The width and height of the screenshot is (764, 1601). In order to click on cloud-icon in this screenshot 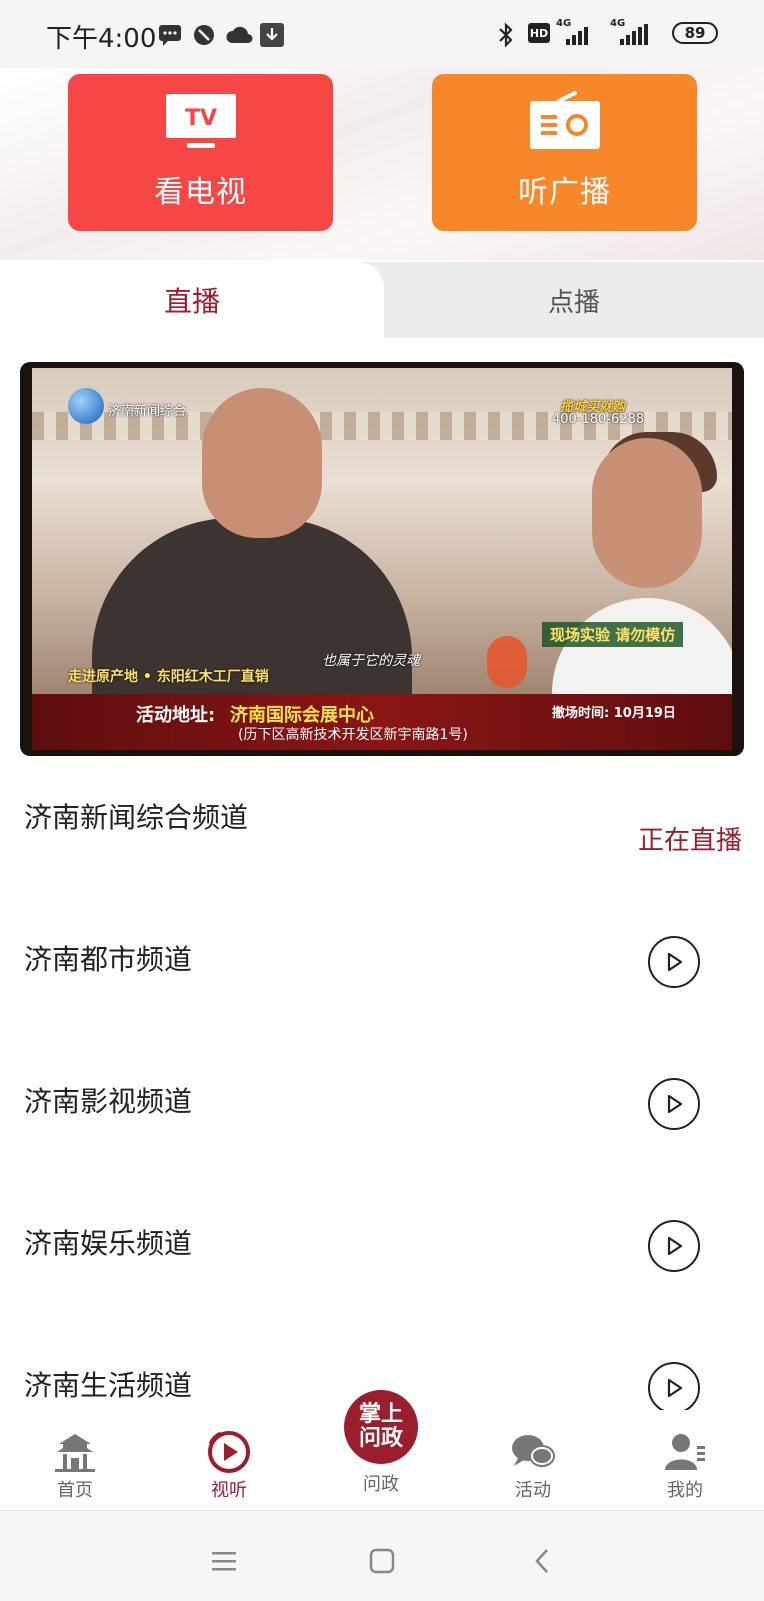, I will do `click(239, 35)`.